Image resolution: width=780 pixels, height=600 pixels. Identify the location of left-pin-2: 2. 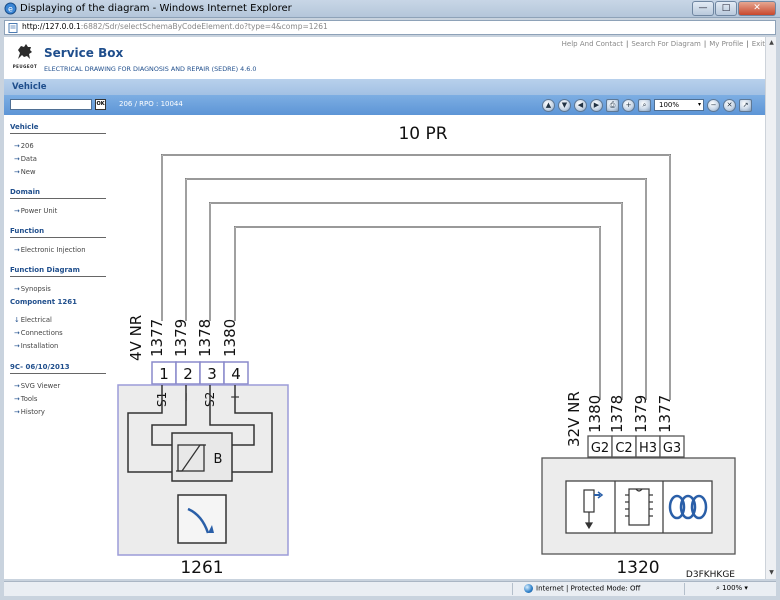
(188, 374).